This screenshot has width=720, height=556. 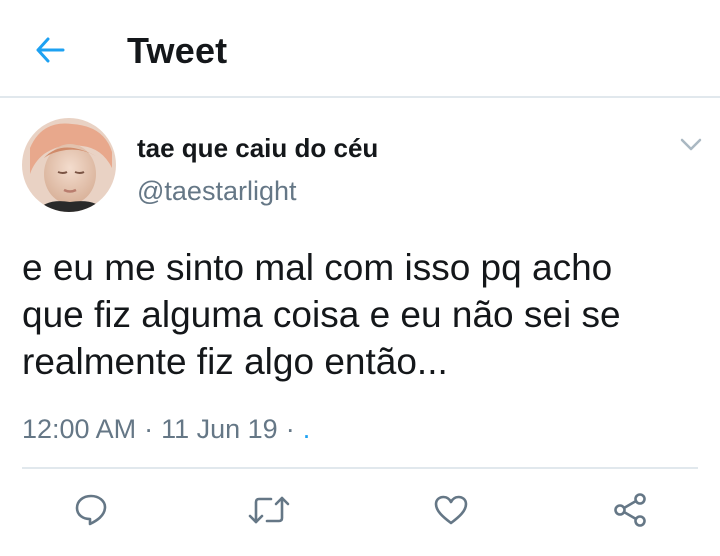 I want to click on back-button, so click(x=50, y=50).